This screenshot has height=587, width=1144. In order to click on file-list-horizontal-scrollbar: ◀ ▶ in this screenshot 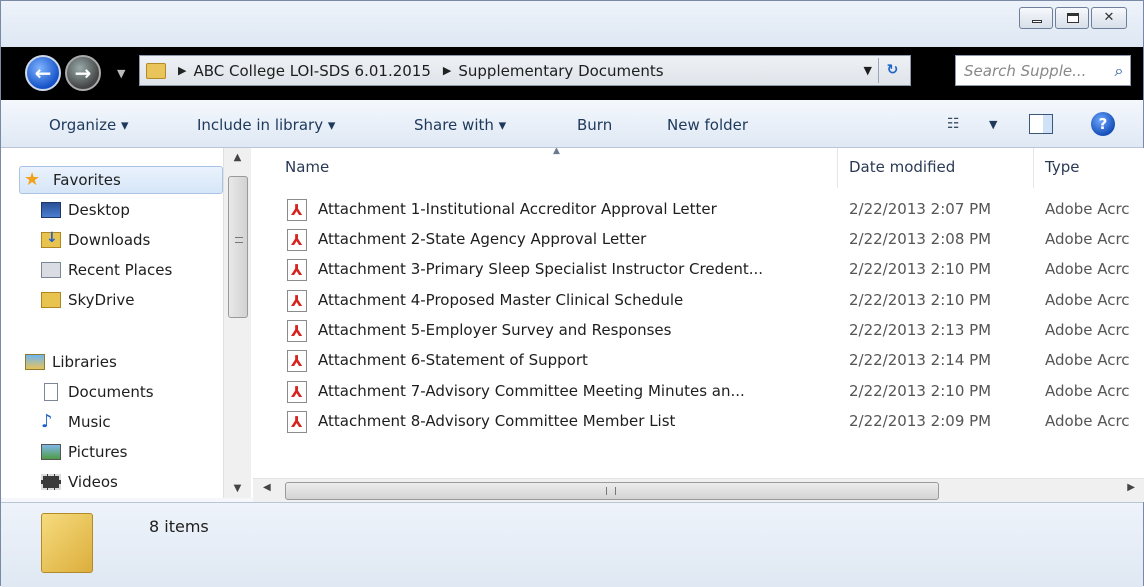, I will do `click(698, 490)`.